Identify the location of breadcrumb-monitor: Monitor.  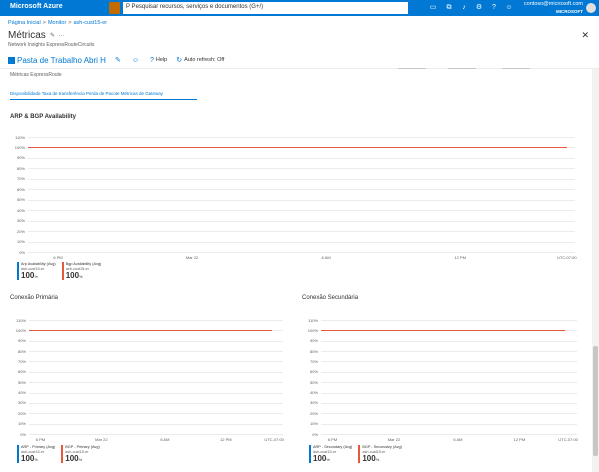
(57, 23).